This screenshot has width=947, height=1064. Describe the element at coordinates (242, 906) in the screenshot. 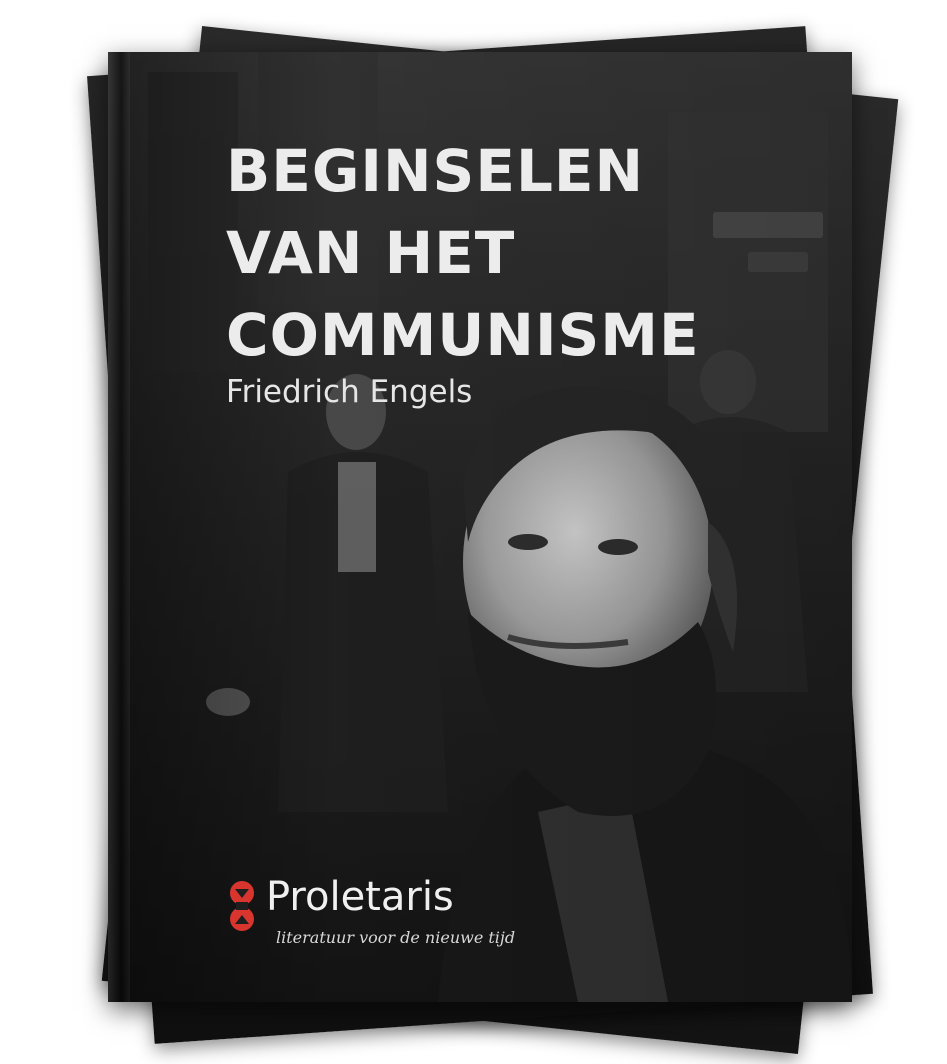

I see `proletaris-logo-icon` at that location.